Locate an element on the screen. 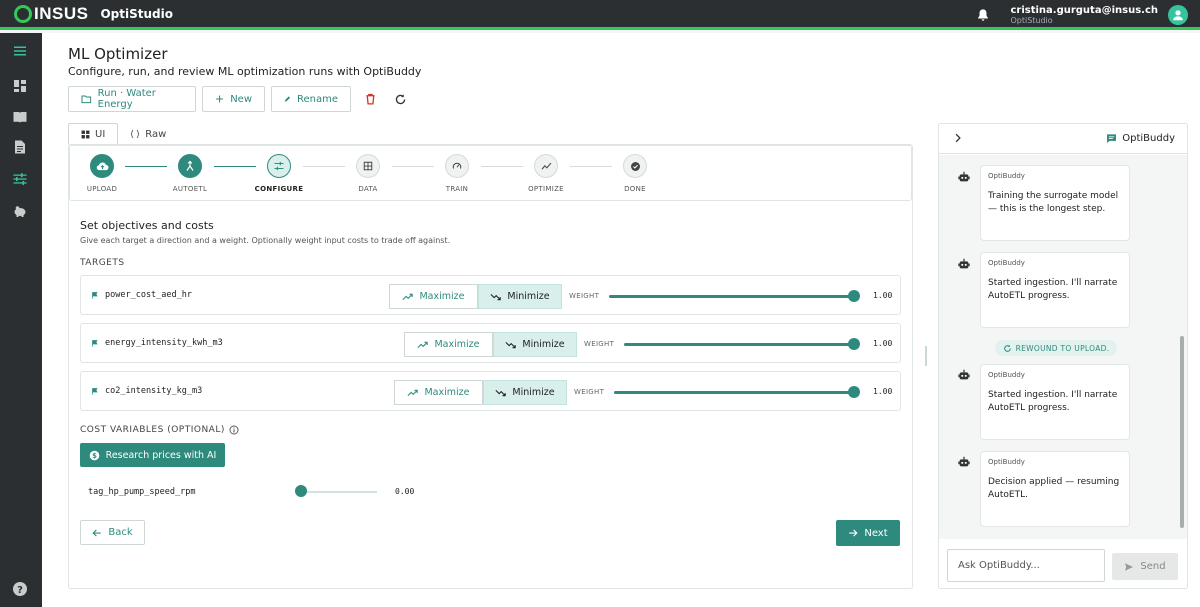 The width and height of the screenshot is (1200, 607). next-button: Next is located at coordinates (868, 533).